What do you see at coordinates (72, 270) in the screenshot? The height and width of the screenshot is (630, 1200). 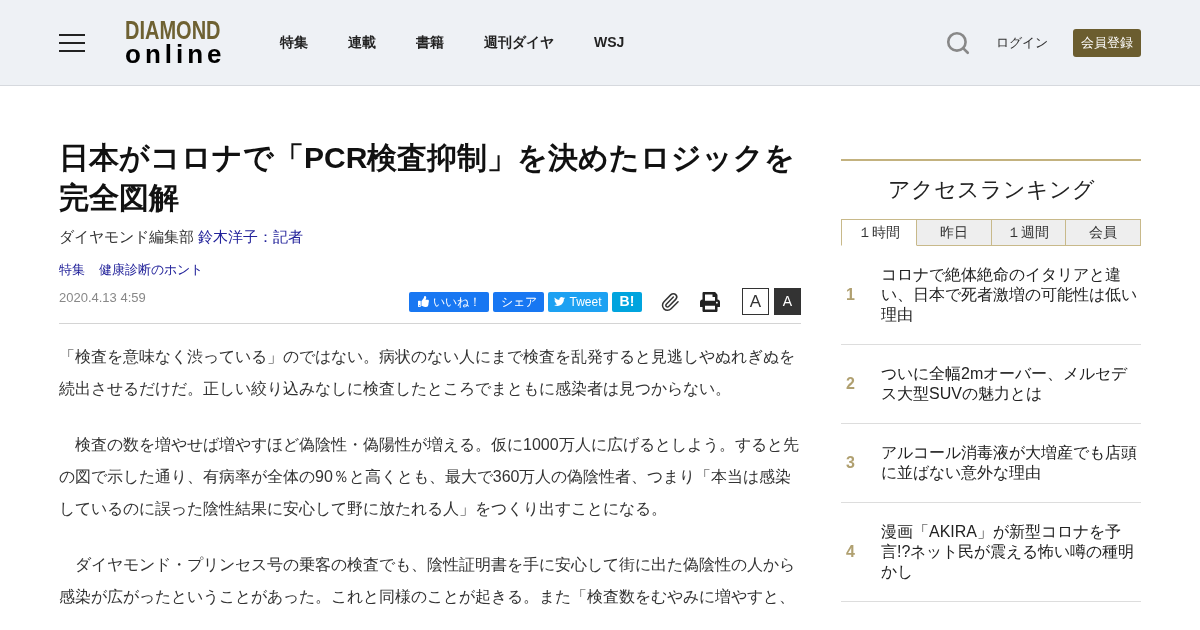 I see `tag-link: 特集` at bounding box center [72, 270].